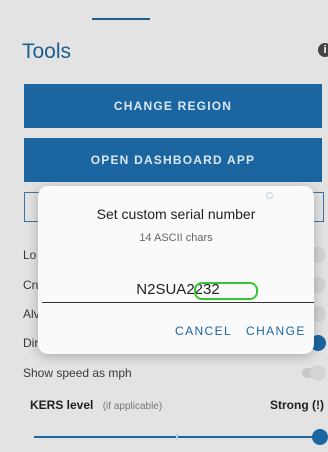 The image size is (328, 452). I want to click on dialog-title: Set custom serial number, so click(176, 214).